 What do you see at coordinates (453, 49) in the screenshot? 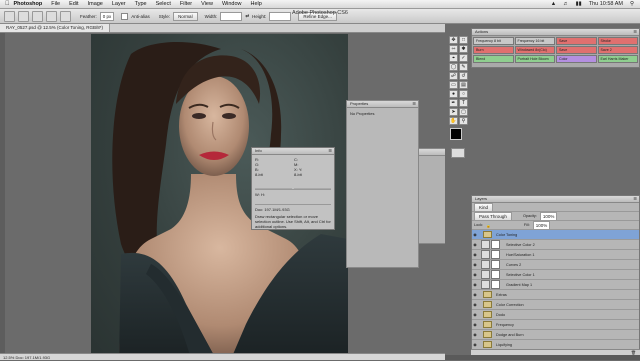
I see `lasso-tool-icon: ∾` at bounding box center [453, 49].